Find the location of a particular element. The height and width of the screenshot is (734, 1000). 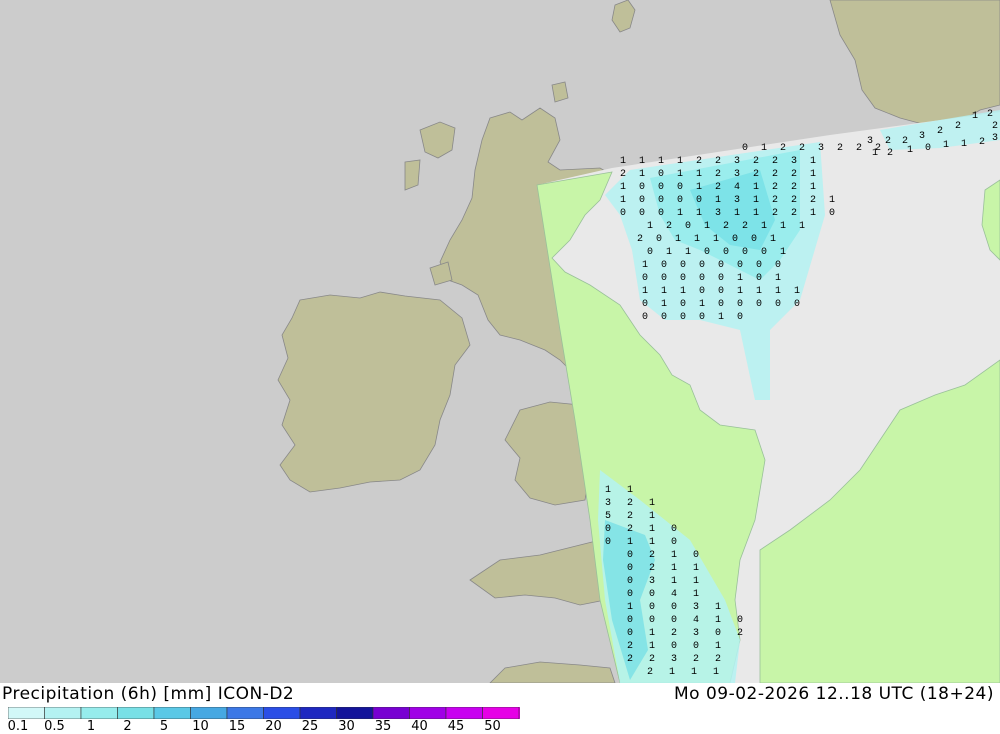

scale-tick-label: 45 is located at coordinates (456, 726).